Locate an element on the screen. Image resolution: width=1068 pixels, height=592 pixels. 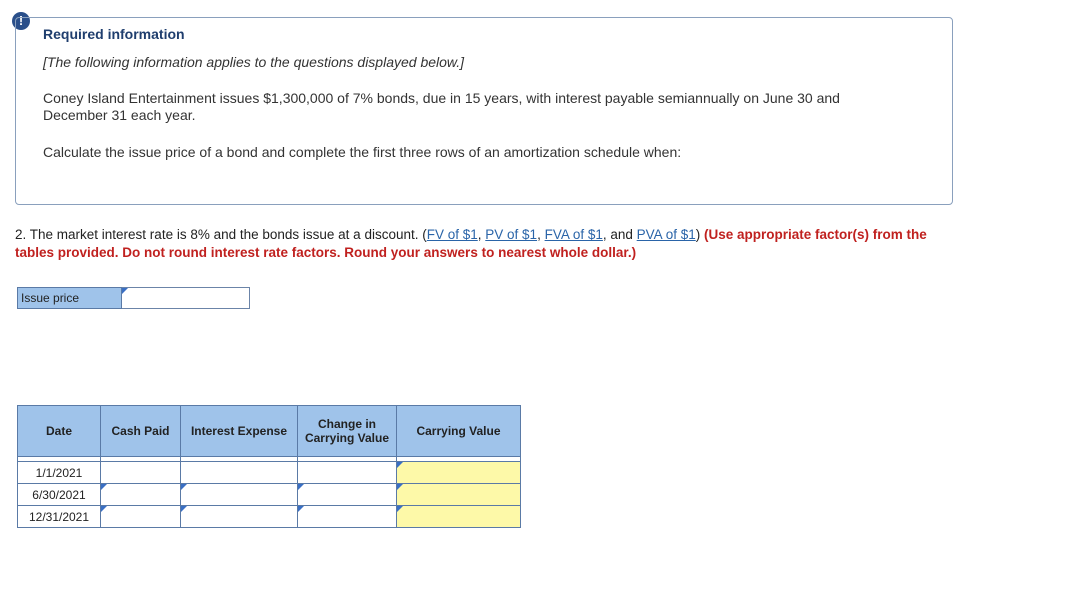
header-cash-paid: Cash Paid is located at coordinates (140, 431).